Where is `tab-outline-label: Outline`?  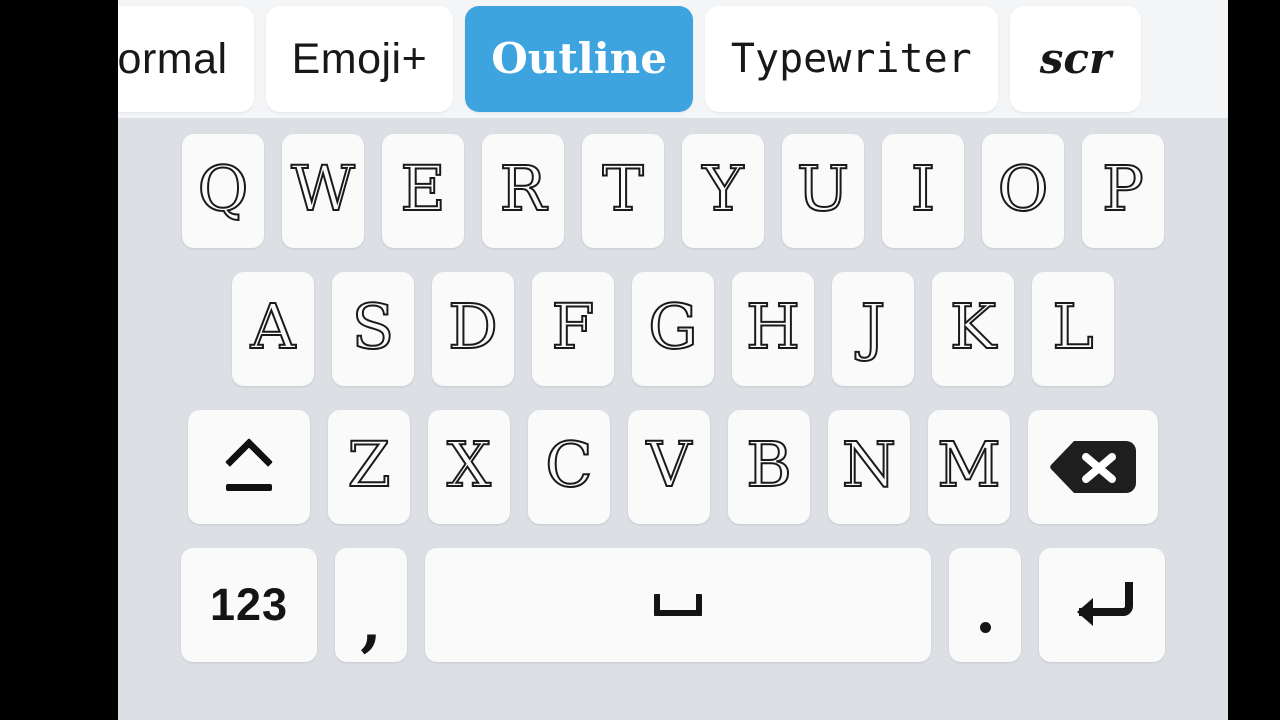 tab-outline-label: Outline is located at coordinates (579, 58).